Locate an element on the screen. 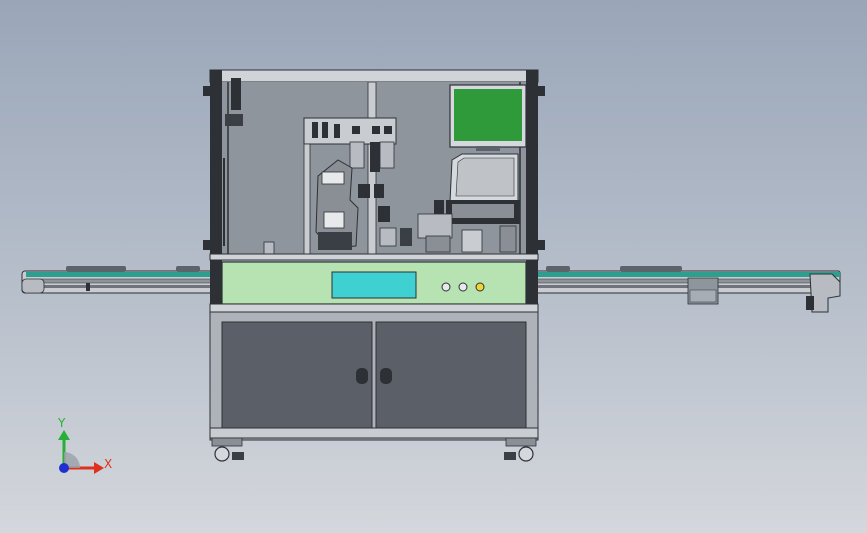 This screenshot has width=867, height=533. monitor is located at coordinates (488, 117).